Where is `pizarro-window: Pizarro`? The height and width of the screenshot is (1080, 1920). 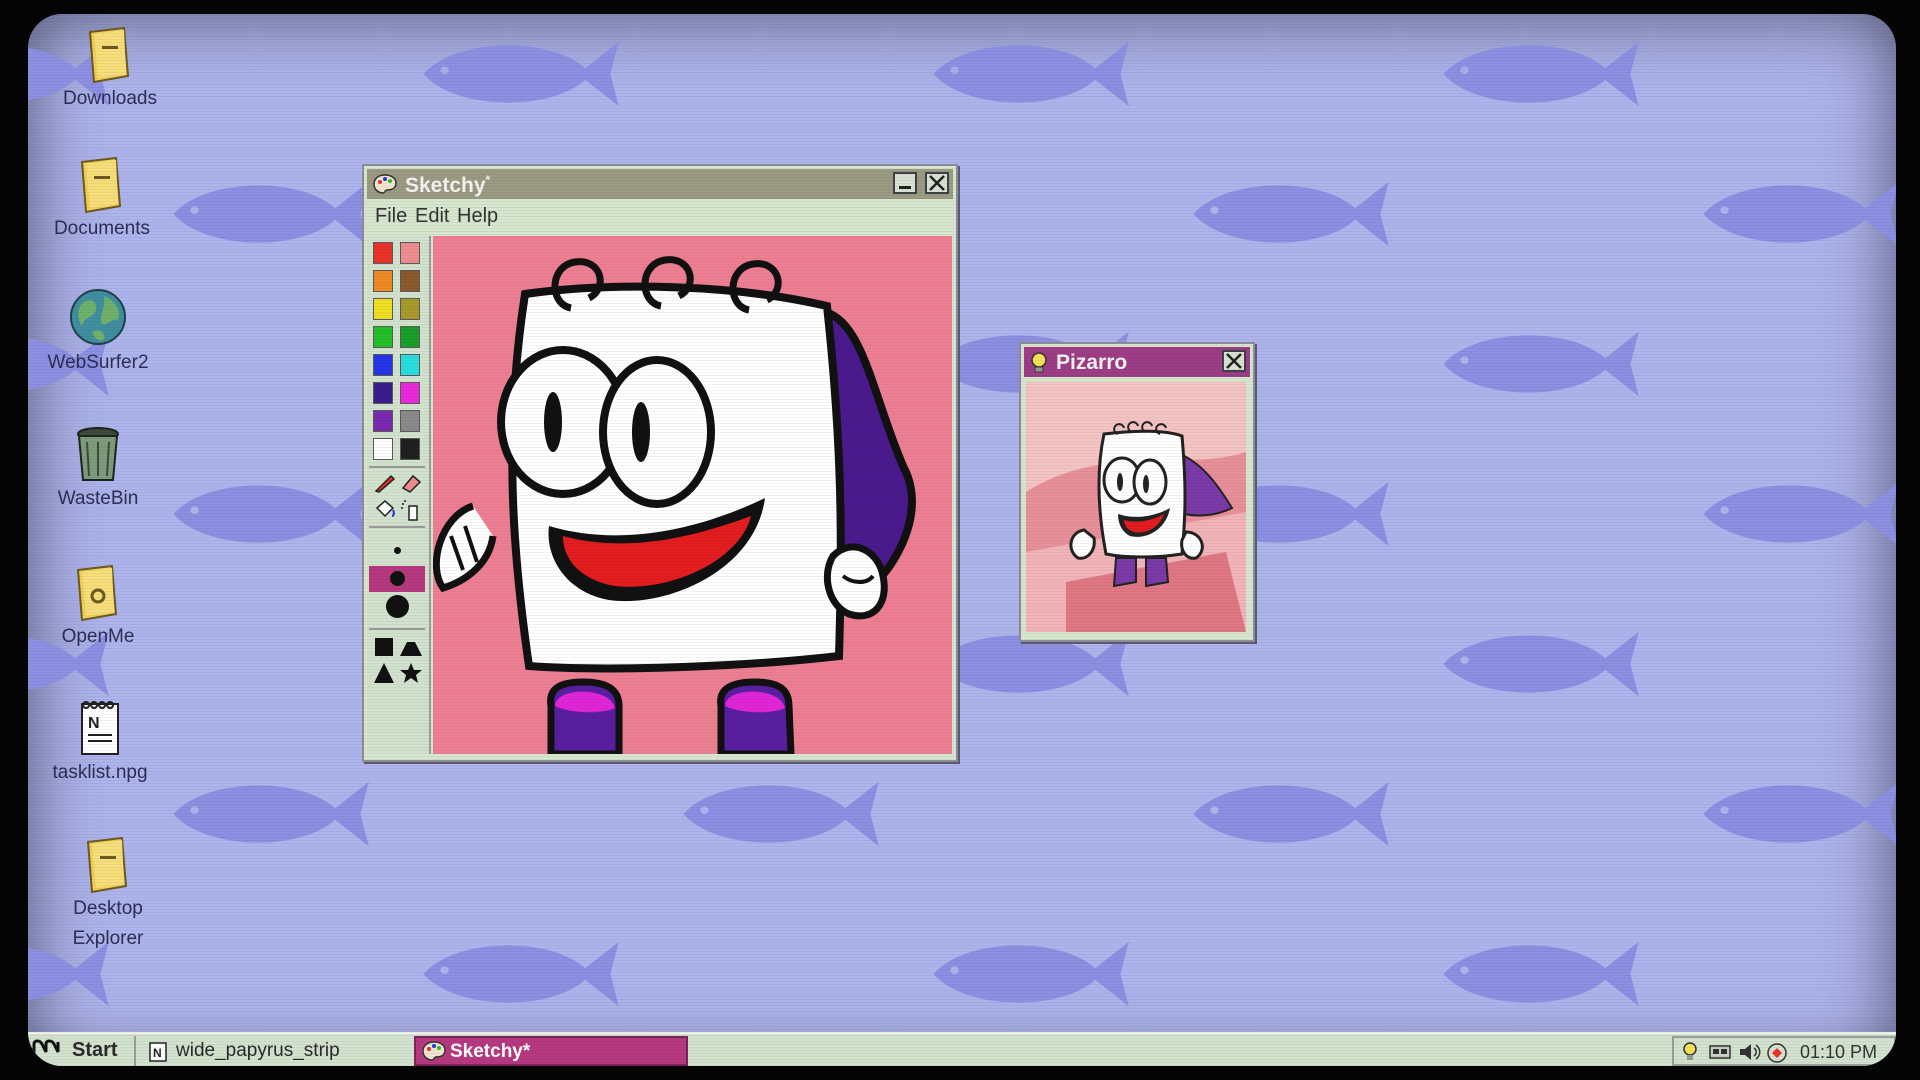
pizarro-window: Pizarro is located at coordinates (1137, 492).